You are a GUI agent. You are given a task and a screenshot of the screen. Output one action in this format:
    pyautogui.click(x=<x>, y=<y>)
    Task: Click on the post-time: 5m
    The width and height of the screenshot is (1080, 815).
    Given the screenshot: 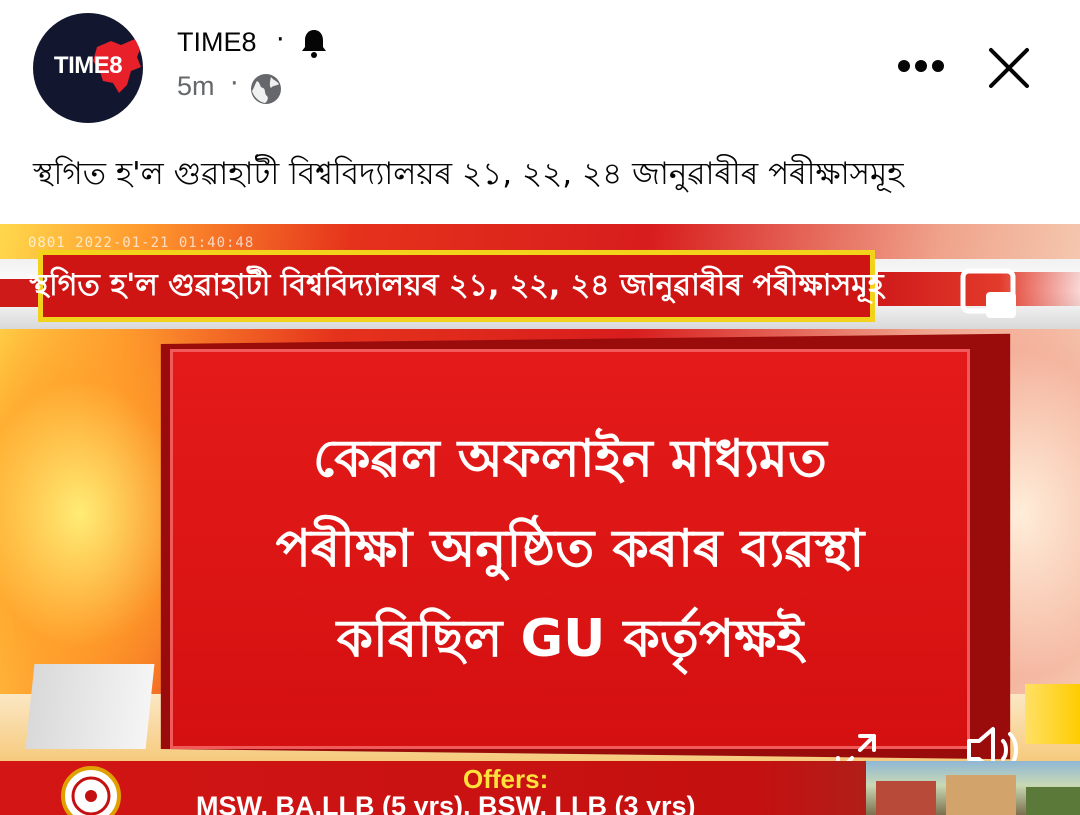 What is the action you would take?
    pyautogui.click(x=196, y=86)
    